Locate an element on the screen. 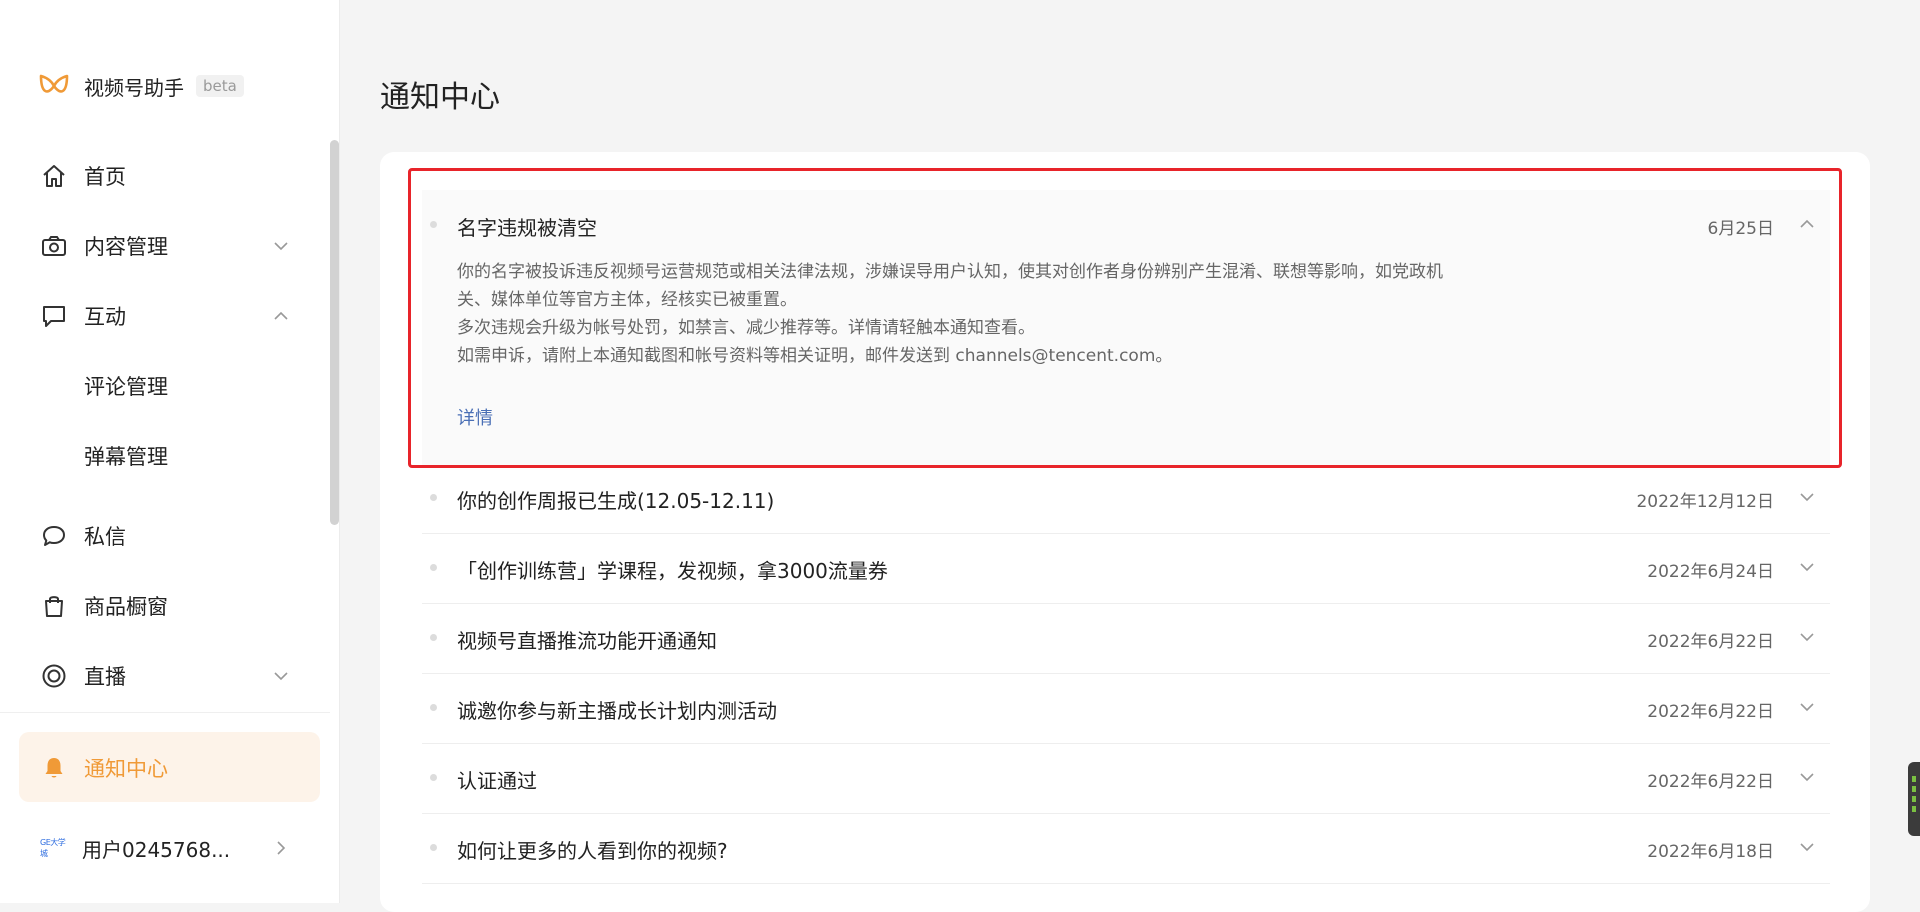 The image size is (1920, 912). page-title: 通知中心 is located at coordinates (440, 97).